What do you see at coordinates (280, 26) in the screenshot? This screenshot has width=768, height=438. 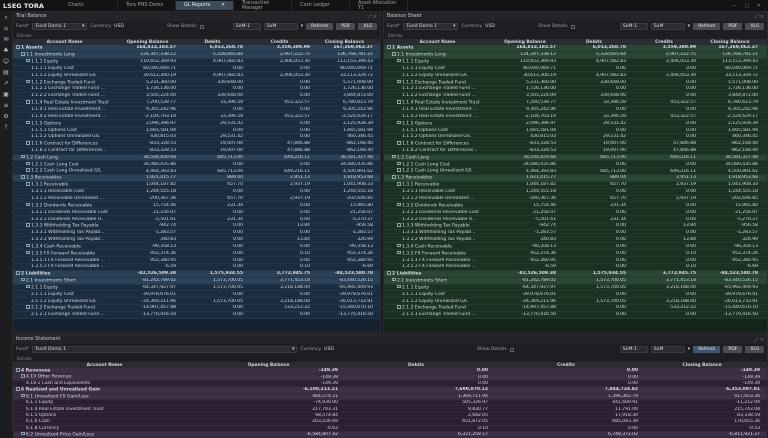 I see `to-period-select: SoM` at bounding box center [280, 26].